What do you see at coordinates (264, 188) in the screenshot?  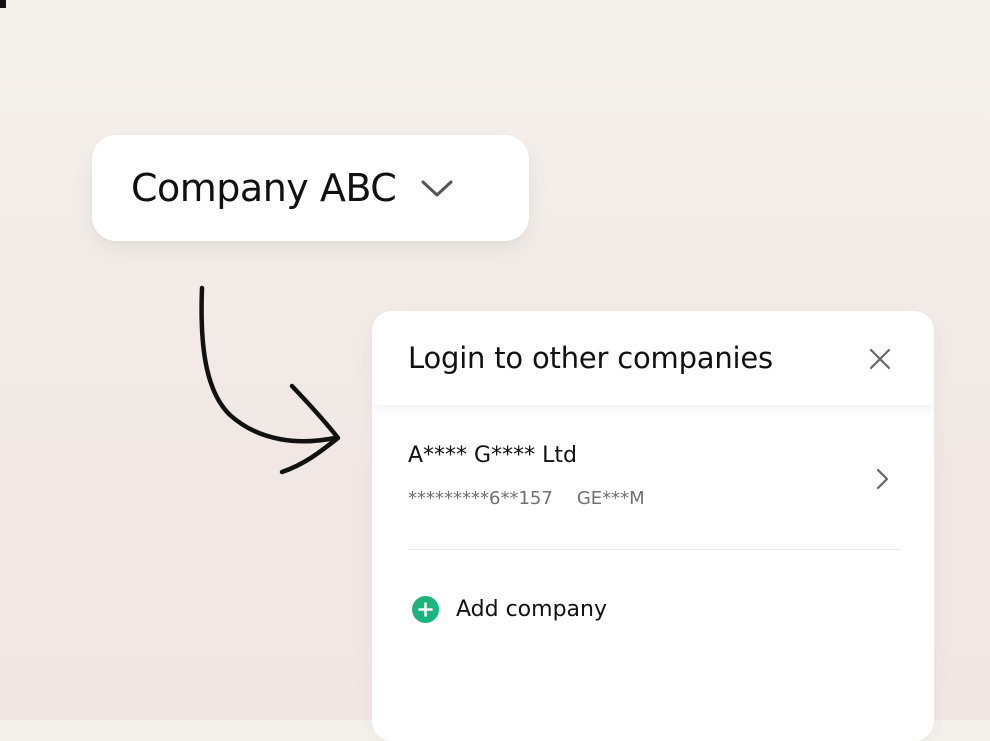 I see `company-name: Company ABC` at bounding box center [264, 188].